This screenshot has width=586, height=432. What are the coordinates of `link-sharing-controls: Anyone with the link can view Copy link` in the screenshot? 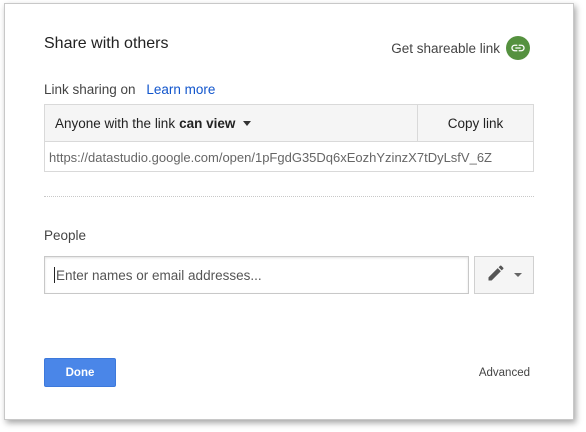 It's located at (289, 123).